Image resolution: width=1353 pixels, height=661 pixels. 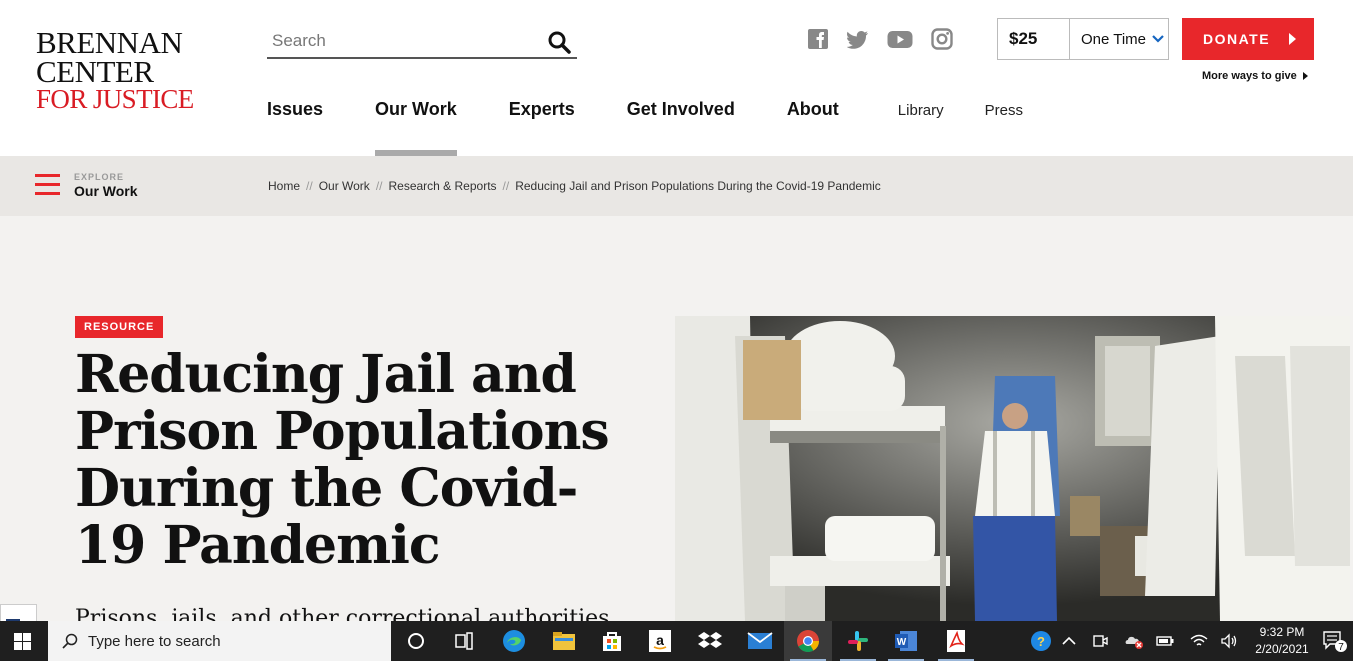 I want to click on system-clock: 9:32 PM 2/20/2021, so click(x=1282, y=641).